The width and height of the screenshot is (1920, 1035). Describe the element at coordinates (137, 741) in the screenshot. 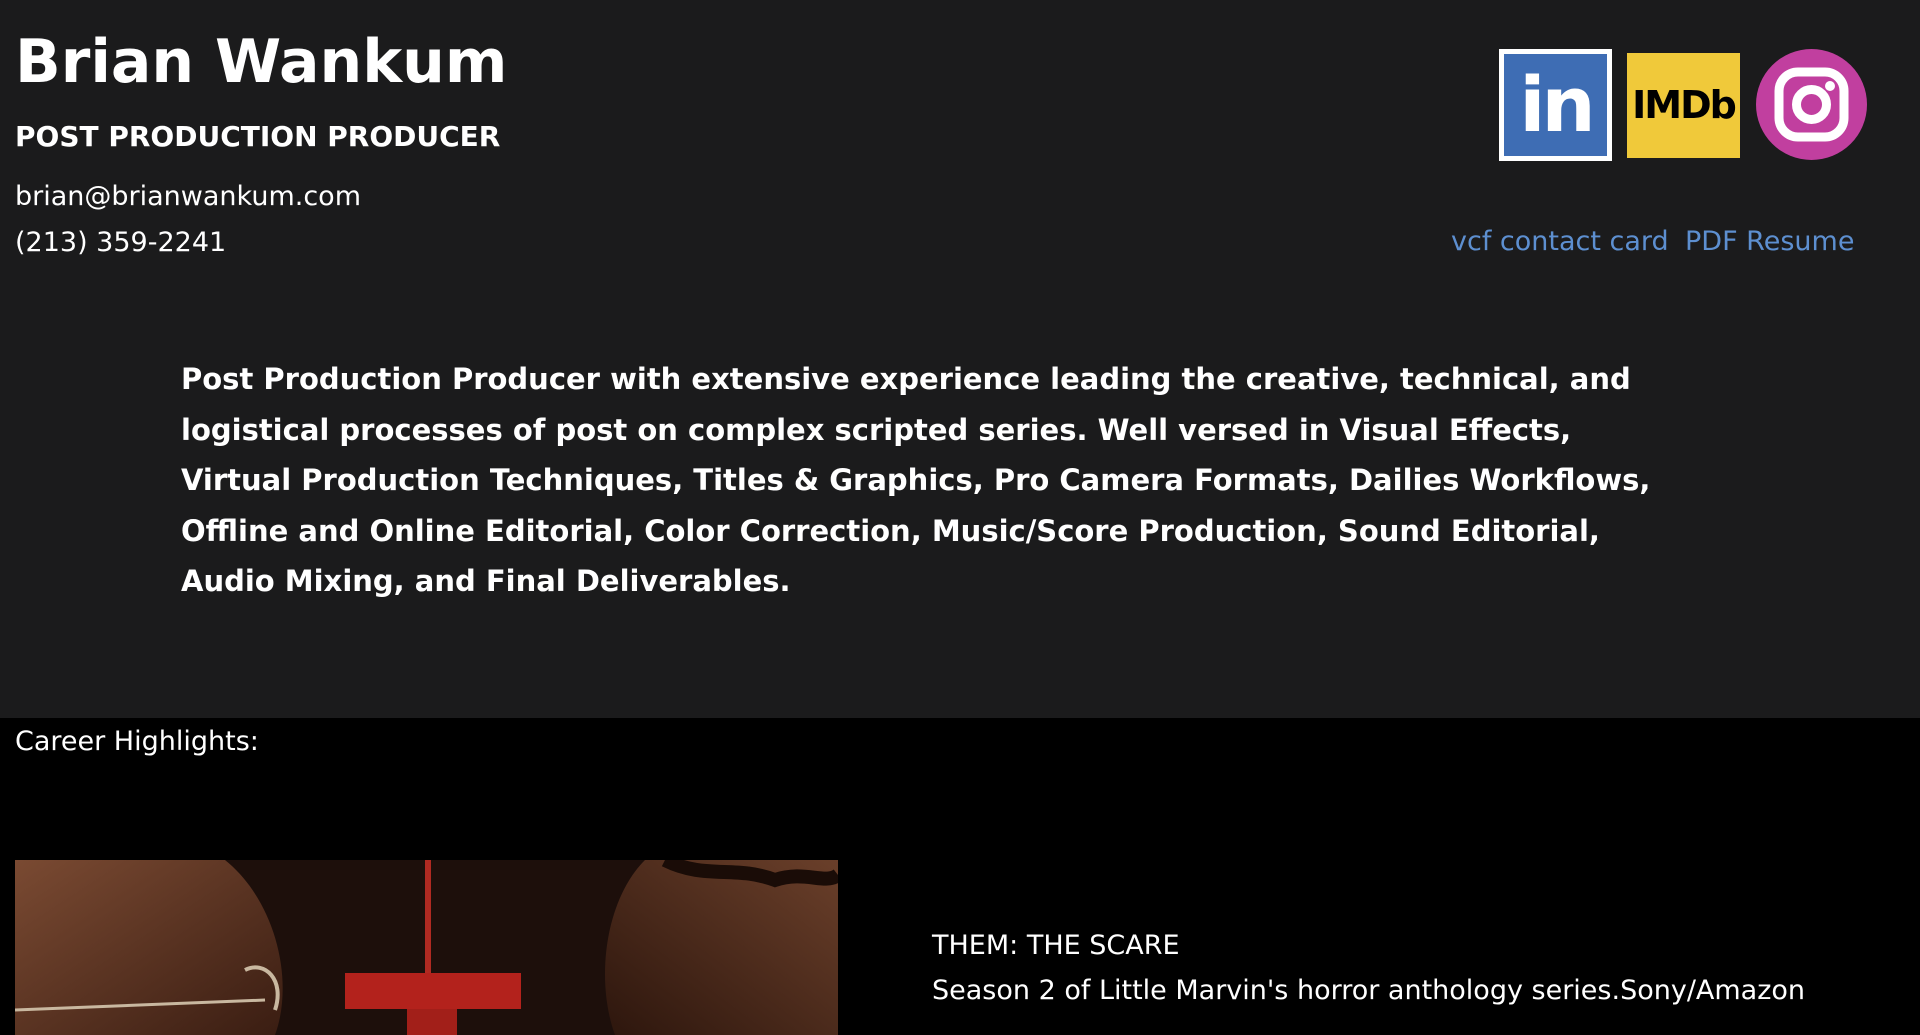

I see `career-highlights-heading: Career Highlights:` at that location.